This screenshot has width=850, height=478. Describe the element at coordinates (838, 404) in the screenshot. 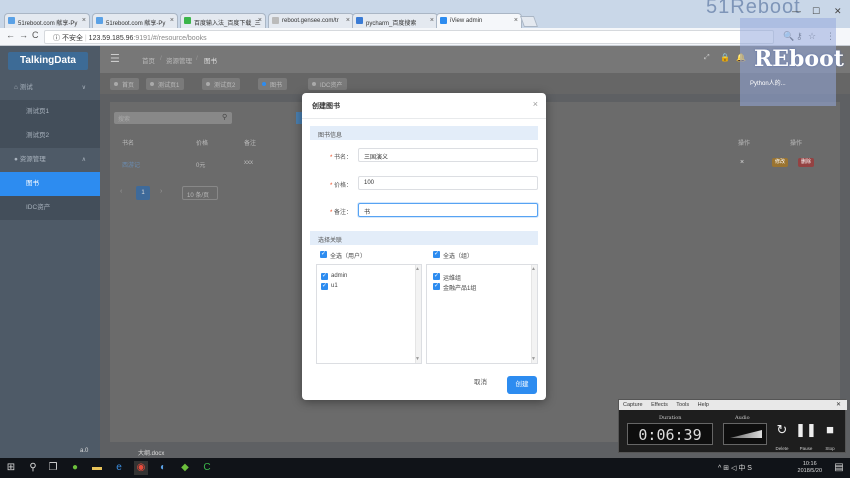

I see `recorder-close-icon: ✕` at that location.